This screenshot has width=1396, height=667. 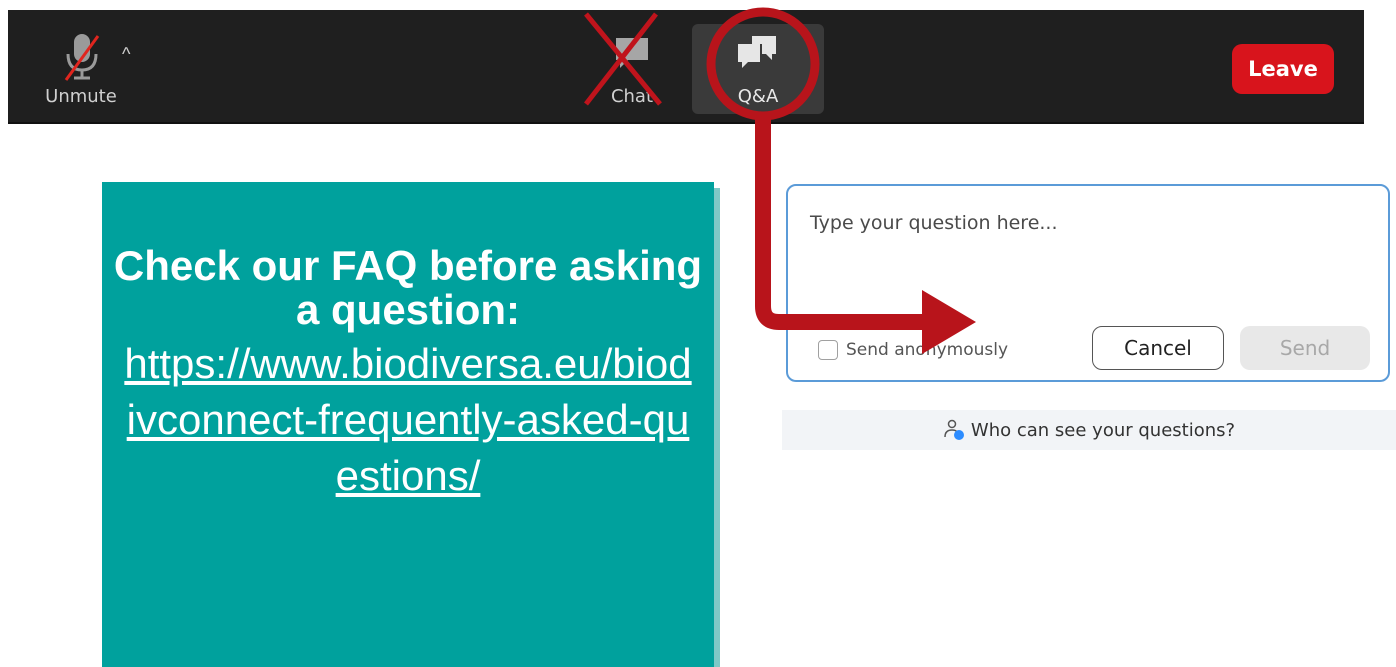 What do you see at coordinates (927, 350) in the screenshot?
I see `anonymous-label: Send anonymously` at bounding box center [927, 350].